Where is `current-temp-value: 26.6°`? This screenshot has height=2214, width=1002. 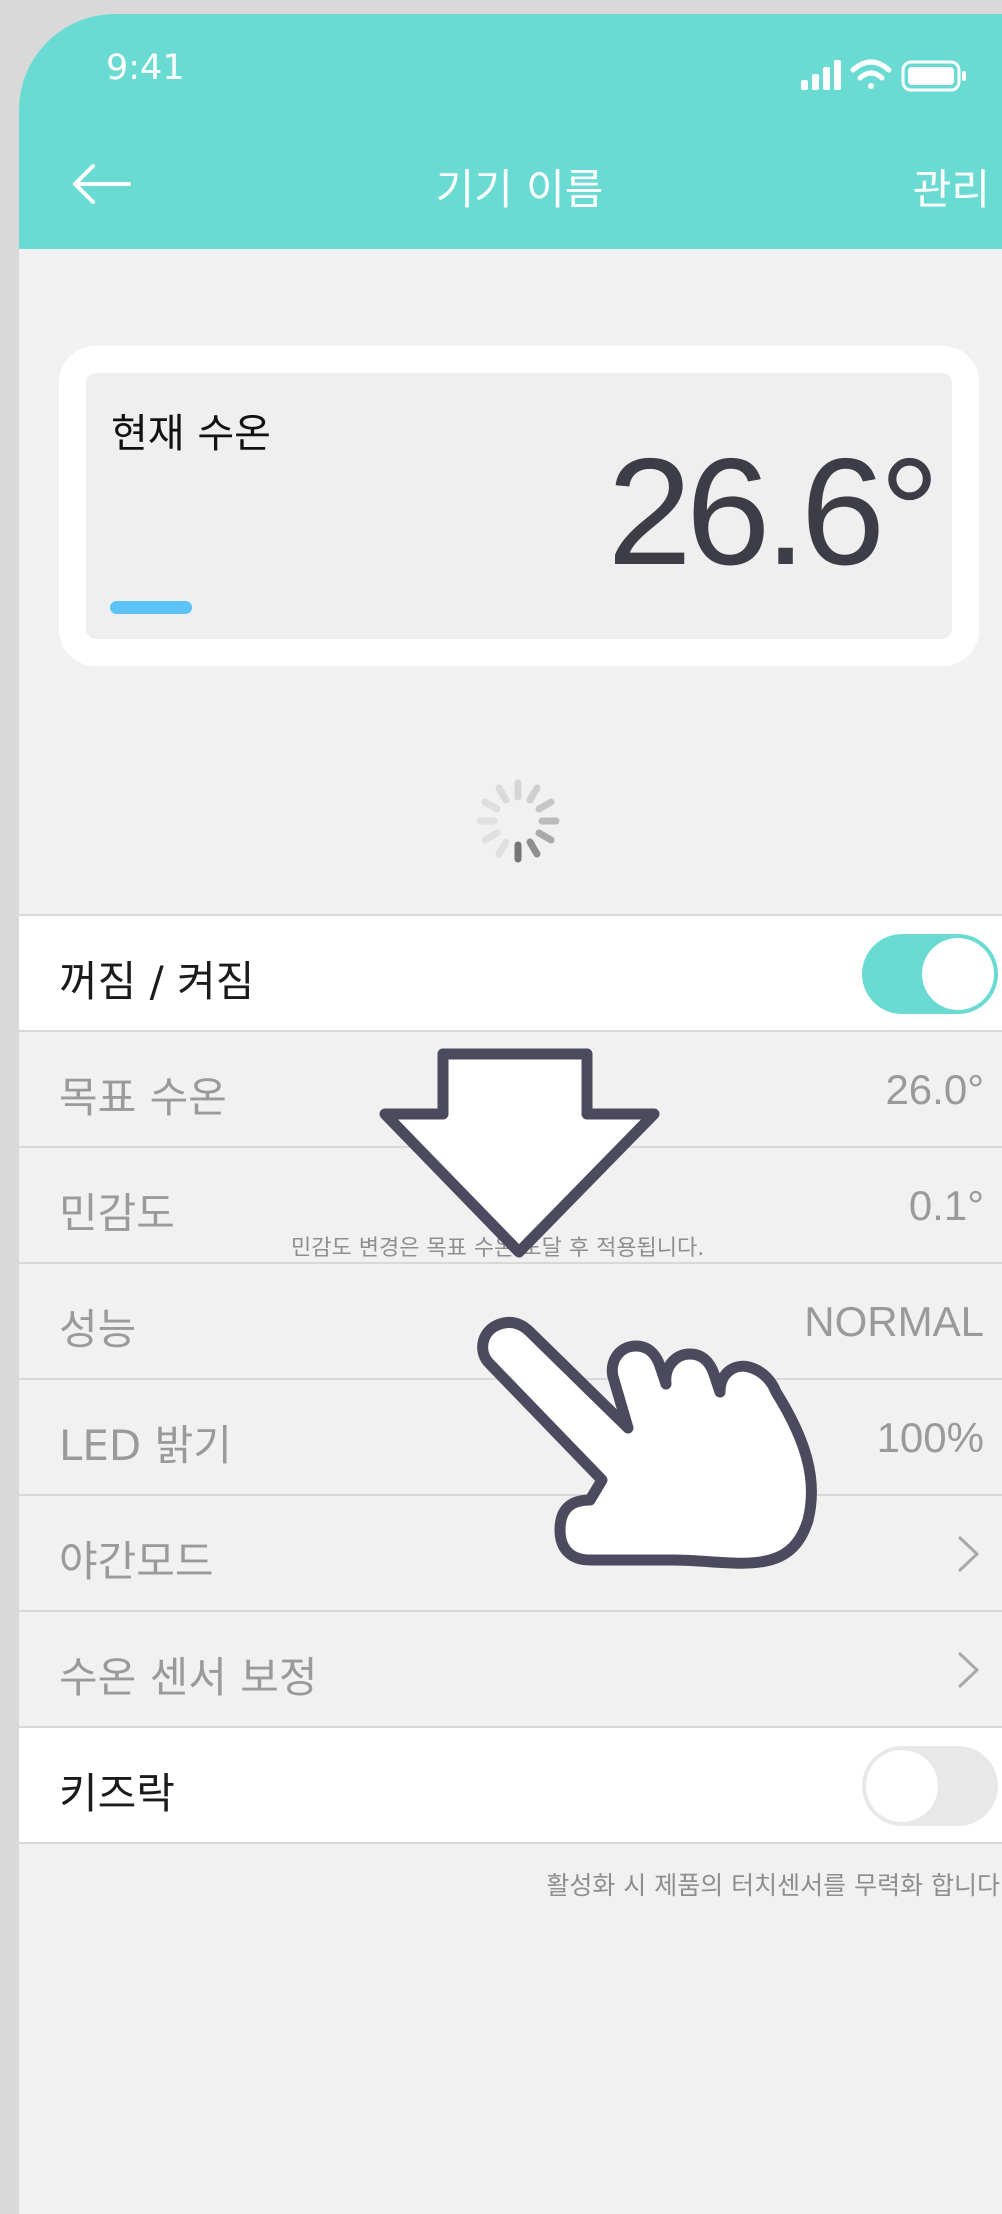 current-temp-value: 26.6° is located at coordinates (773, 512).